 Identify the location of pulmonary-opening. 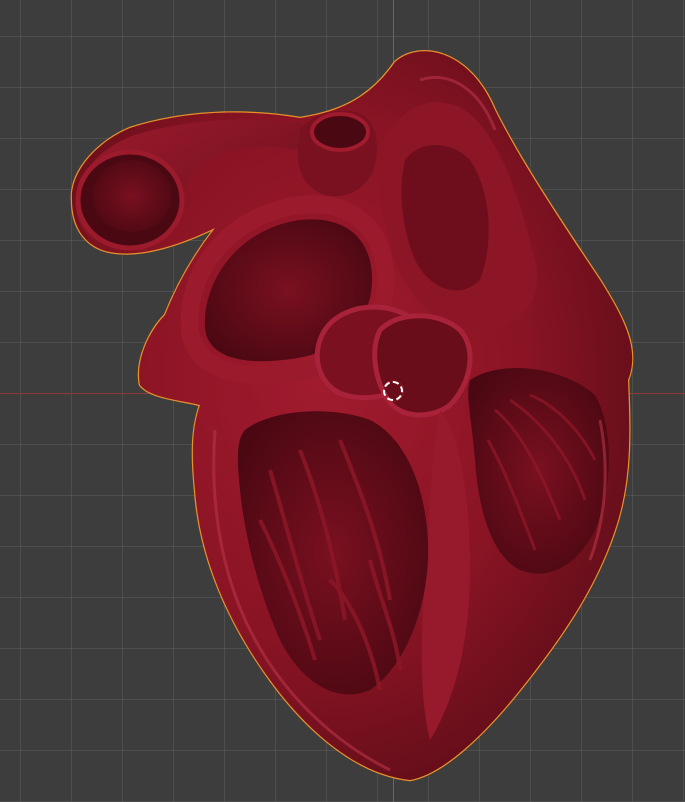
(340, 132).